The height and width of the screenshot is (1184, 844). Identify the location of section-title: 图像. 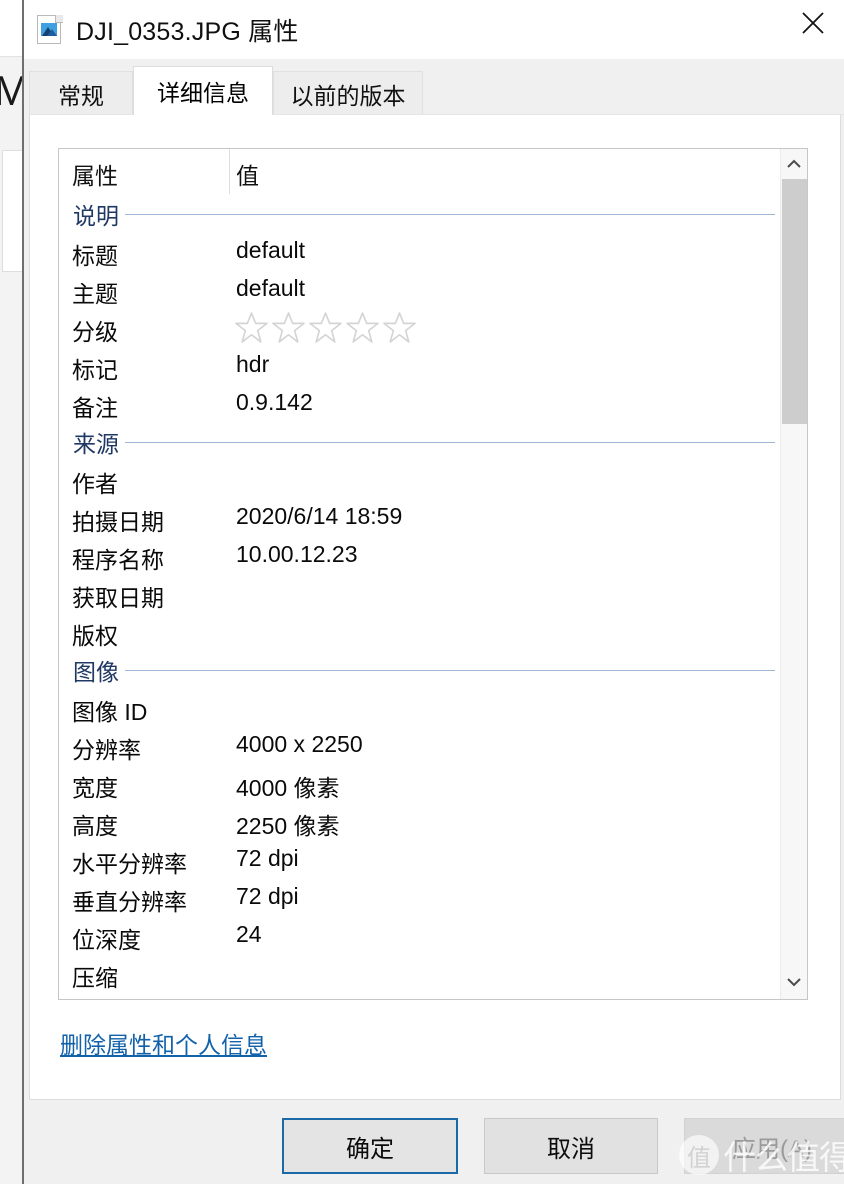
(99, 670).